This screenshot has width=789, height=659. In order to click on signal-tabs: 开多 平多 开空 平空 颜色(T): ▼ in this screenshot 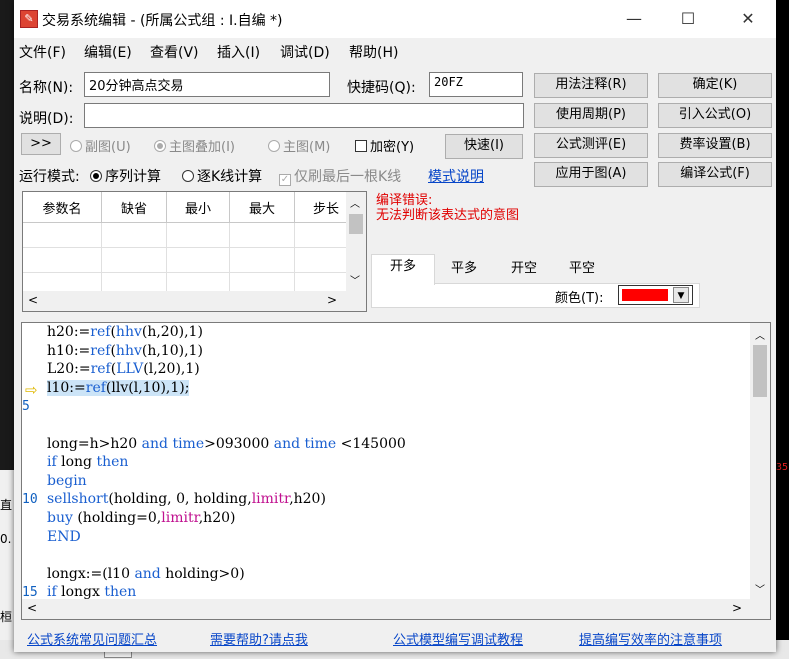, I will do `click(536, 280)`.